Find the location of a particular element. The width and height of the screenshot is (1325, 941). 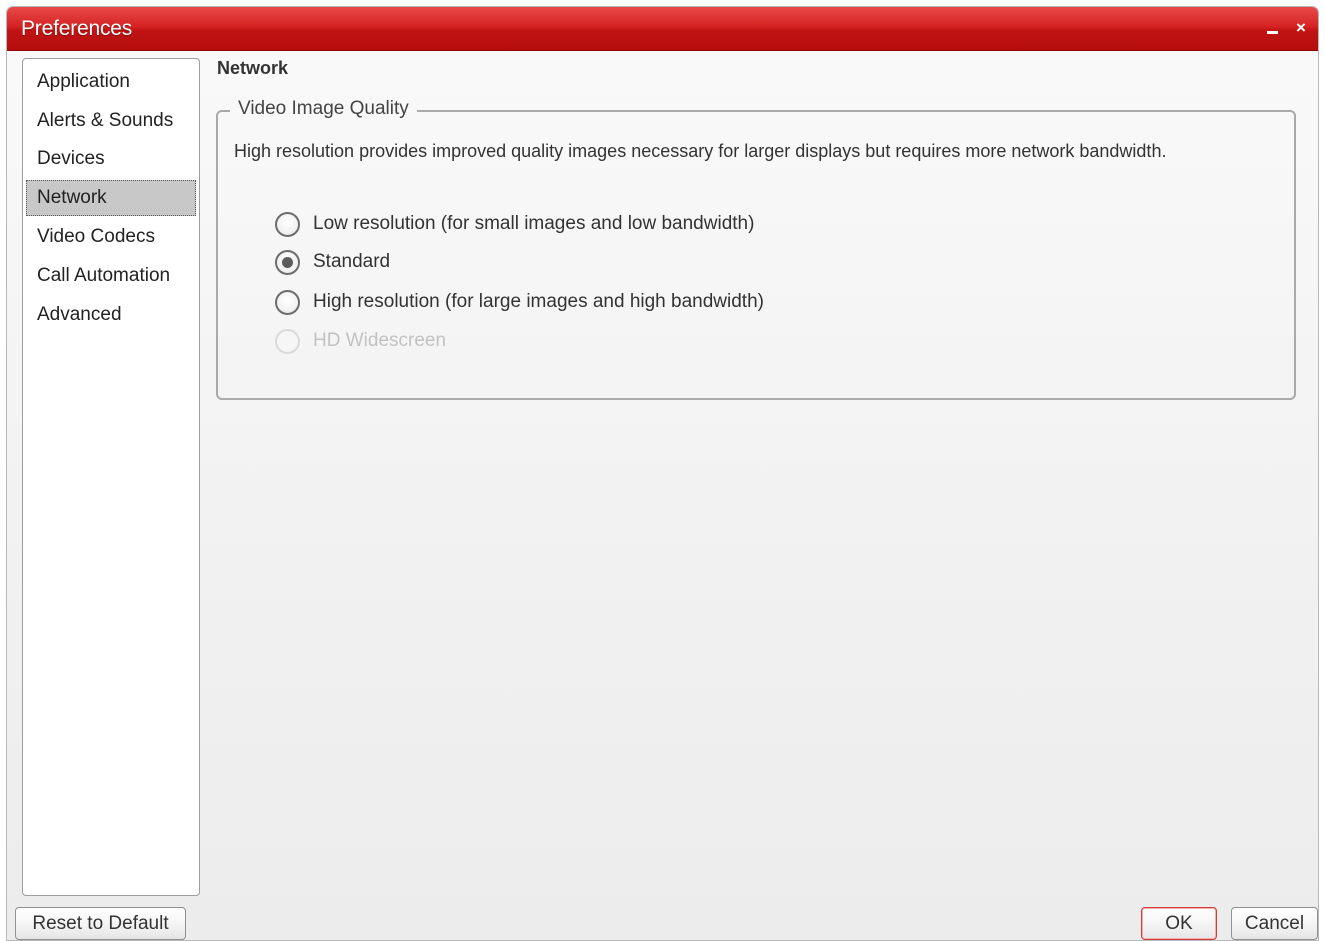

radio-hd-widescreen: HD Widescreen is located at coordinates (360, 341).